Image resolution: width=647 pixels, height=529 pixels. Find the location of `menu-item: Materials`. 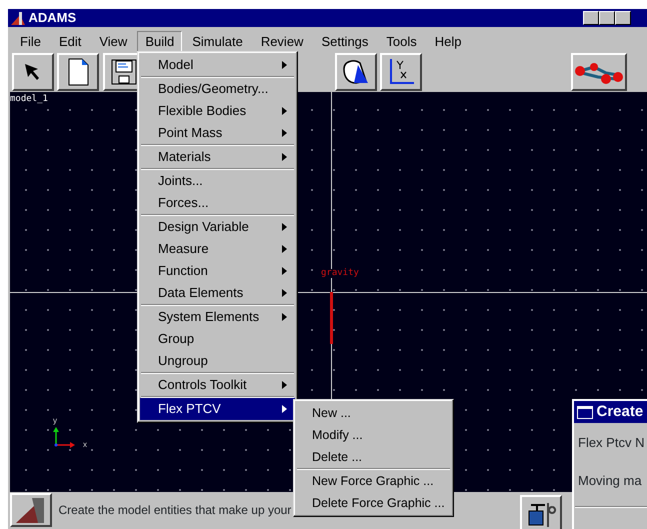

menu-item: Materials is located at coordinates (217, 157).